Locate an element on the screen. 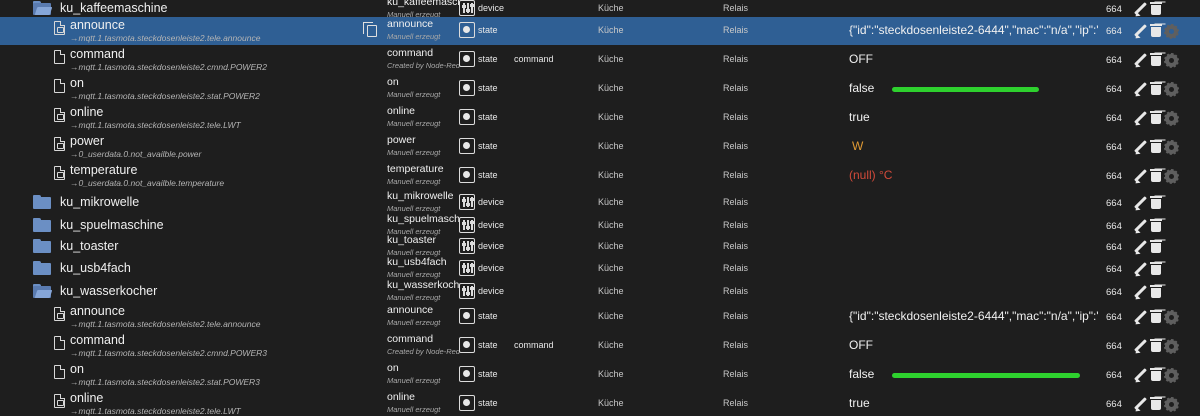  object-type: device is located at coordinates (491, 268).